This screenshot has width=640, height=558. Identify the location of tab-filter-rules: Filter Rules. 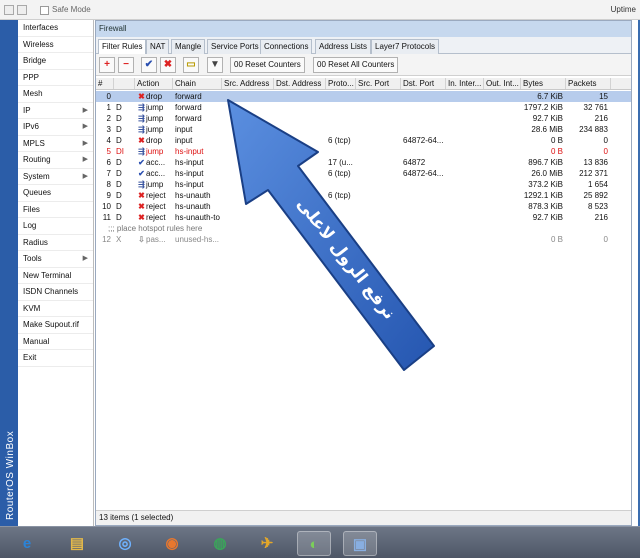
(122, 47).